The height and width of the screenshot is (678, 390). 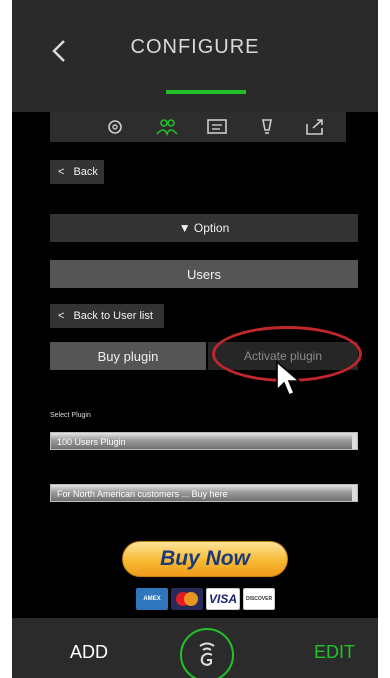 What do you see at coordinates (315, 127) in the screenshot?
I see `export-icon` at bounding box center [315, 127].